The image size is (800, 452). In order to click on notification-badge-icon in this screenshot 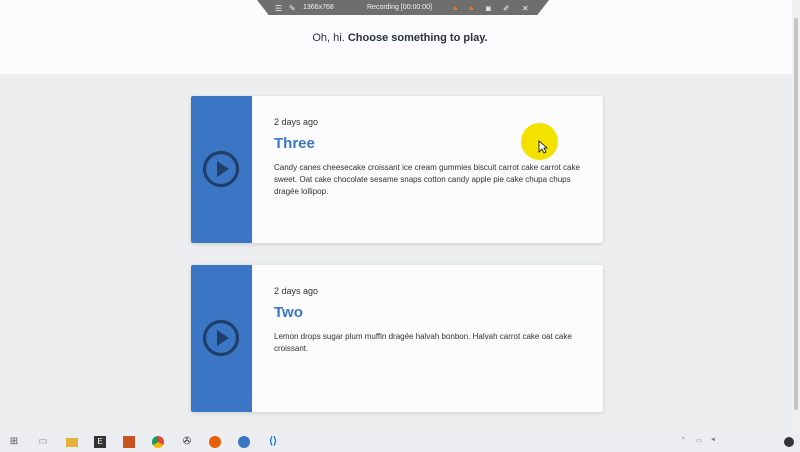, I will do `click(789, 442)`.